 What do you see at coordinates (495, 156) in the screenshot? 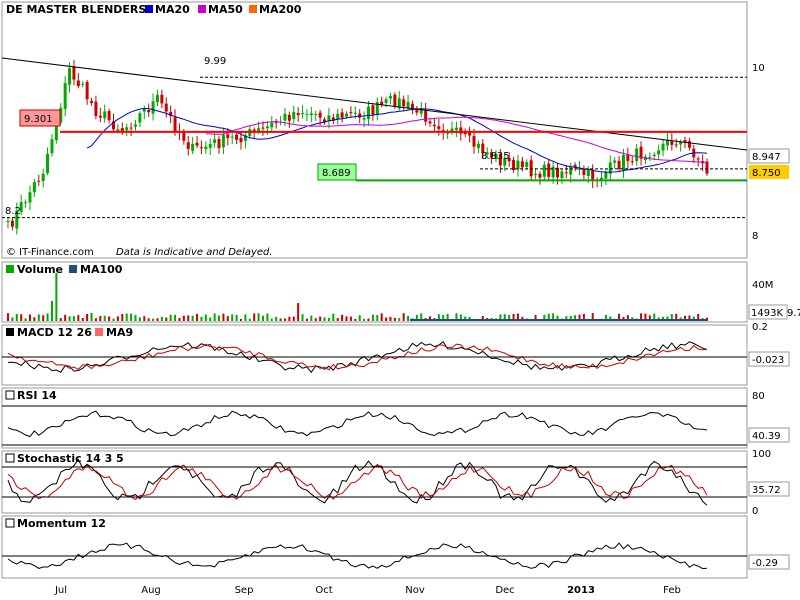
I see `level-label-8-835: 8.835` at bounding box center [495, 156].